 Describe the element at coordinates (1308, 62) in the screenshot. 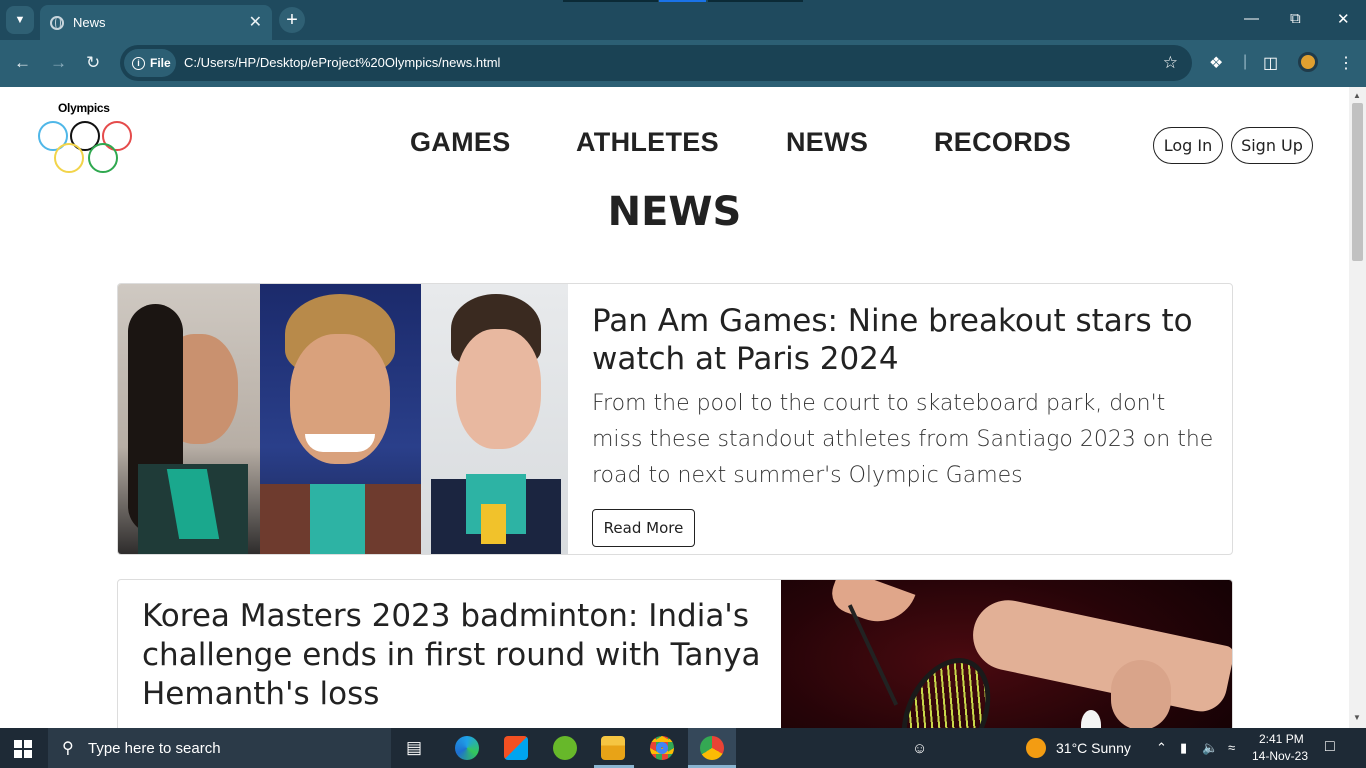

I see `profile-avatar` at that location.